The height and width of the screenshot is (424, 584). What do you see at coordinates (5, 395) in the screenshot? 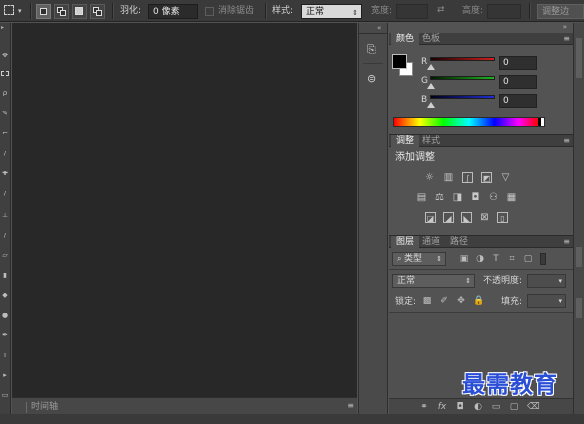
I see `shape-tool-icon: ▭` at bounding box center [5, 395].